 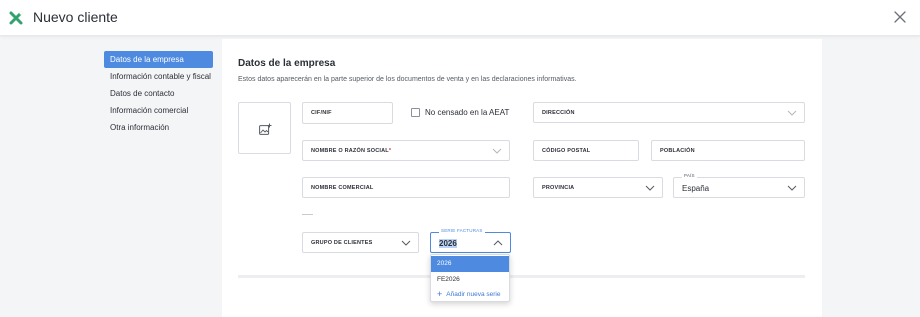 I want to click on serie-facturas-label: SERIE FACTURAS, so click(x=462, y=230).